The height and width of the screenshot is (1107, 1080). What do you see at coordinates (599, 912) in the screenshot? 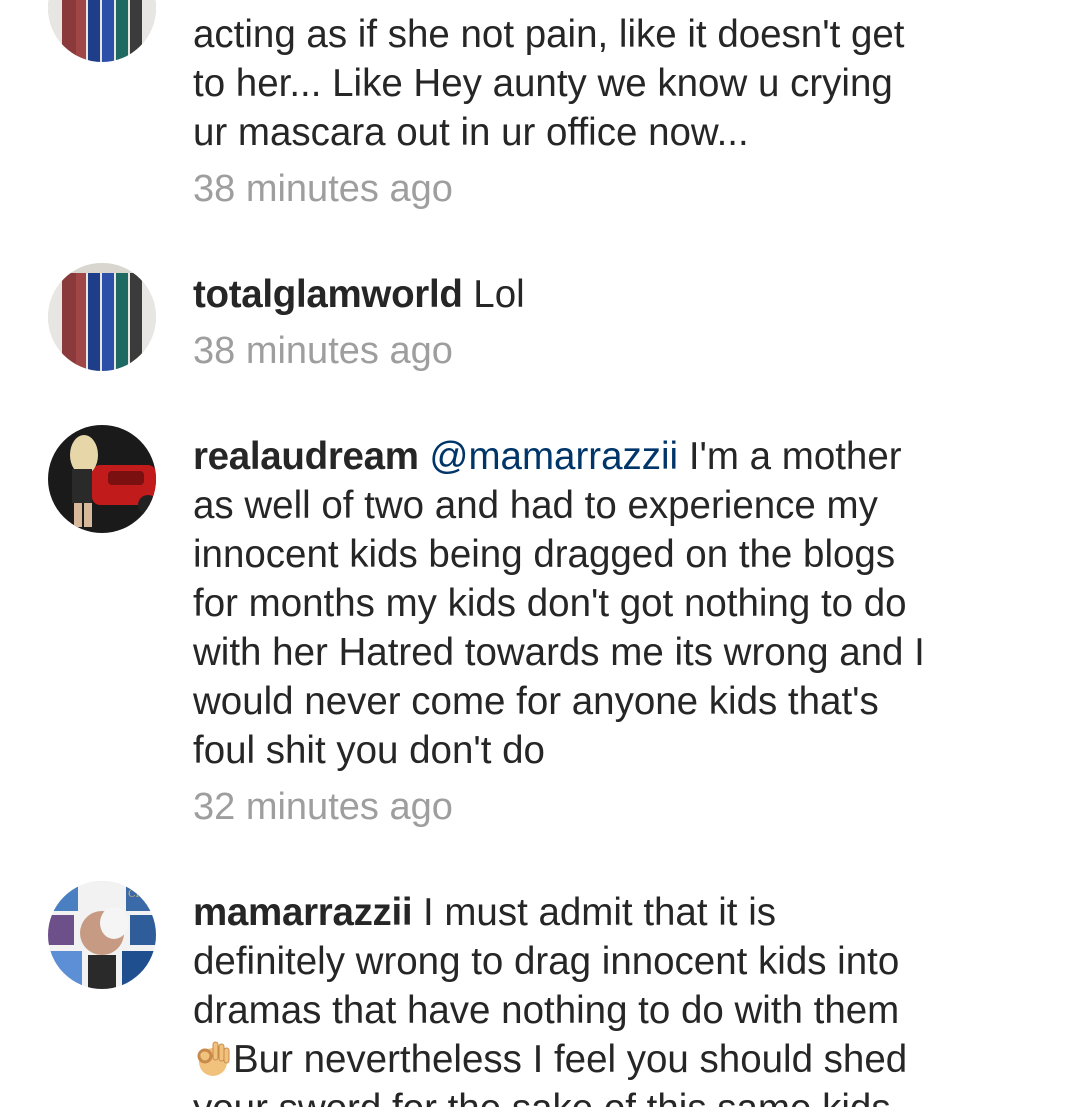
I see `comment-body: I must admit that it is` at bounding box center [599, 912].